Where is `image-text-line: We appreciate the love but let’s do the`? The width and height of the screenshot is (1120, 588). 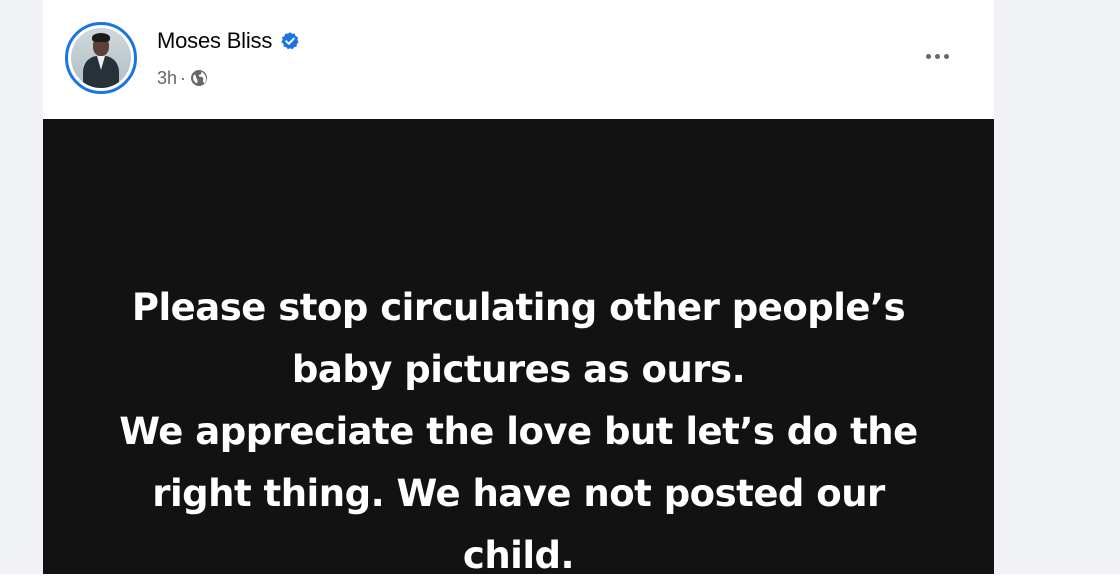 image-text-line: We appreciate the love but let’s do the is located at coordinates (518, 431).